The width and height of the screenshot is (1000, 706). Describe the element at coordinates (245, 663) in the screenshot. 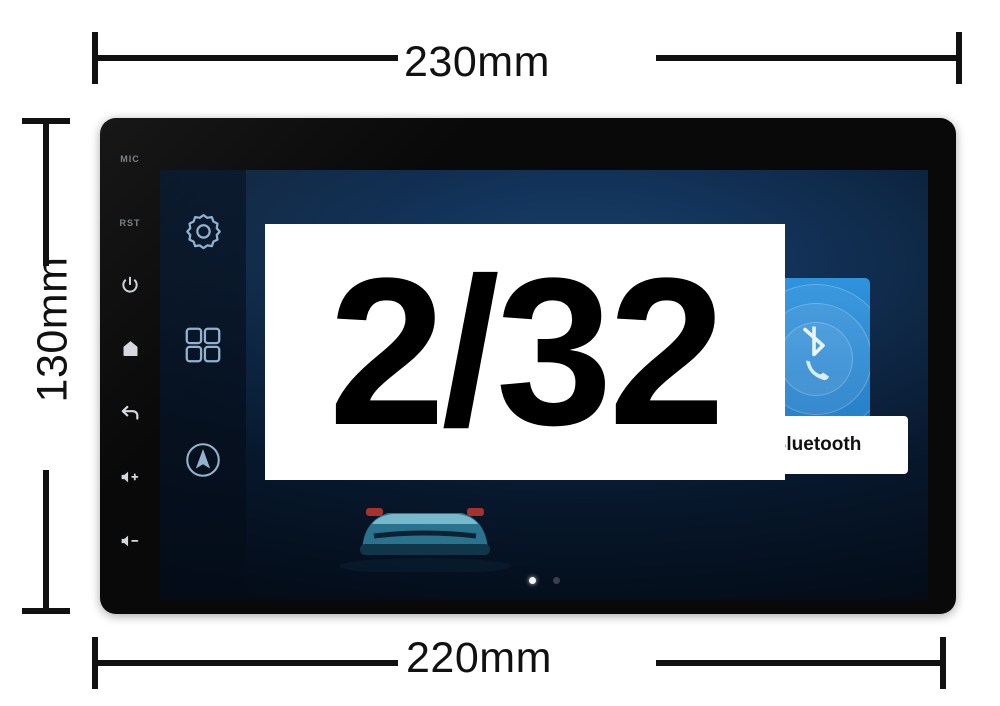

I see `bottom-dimension-line-left` at that location.